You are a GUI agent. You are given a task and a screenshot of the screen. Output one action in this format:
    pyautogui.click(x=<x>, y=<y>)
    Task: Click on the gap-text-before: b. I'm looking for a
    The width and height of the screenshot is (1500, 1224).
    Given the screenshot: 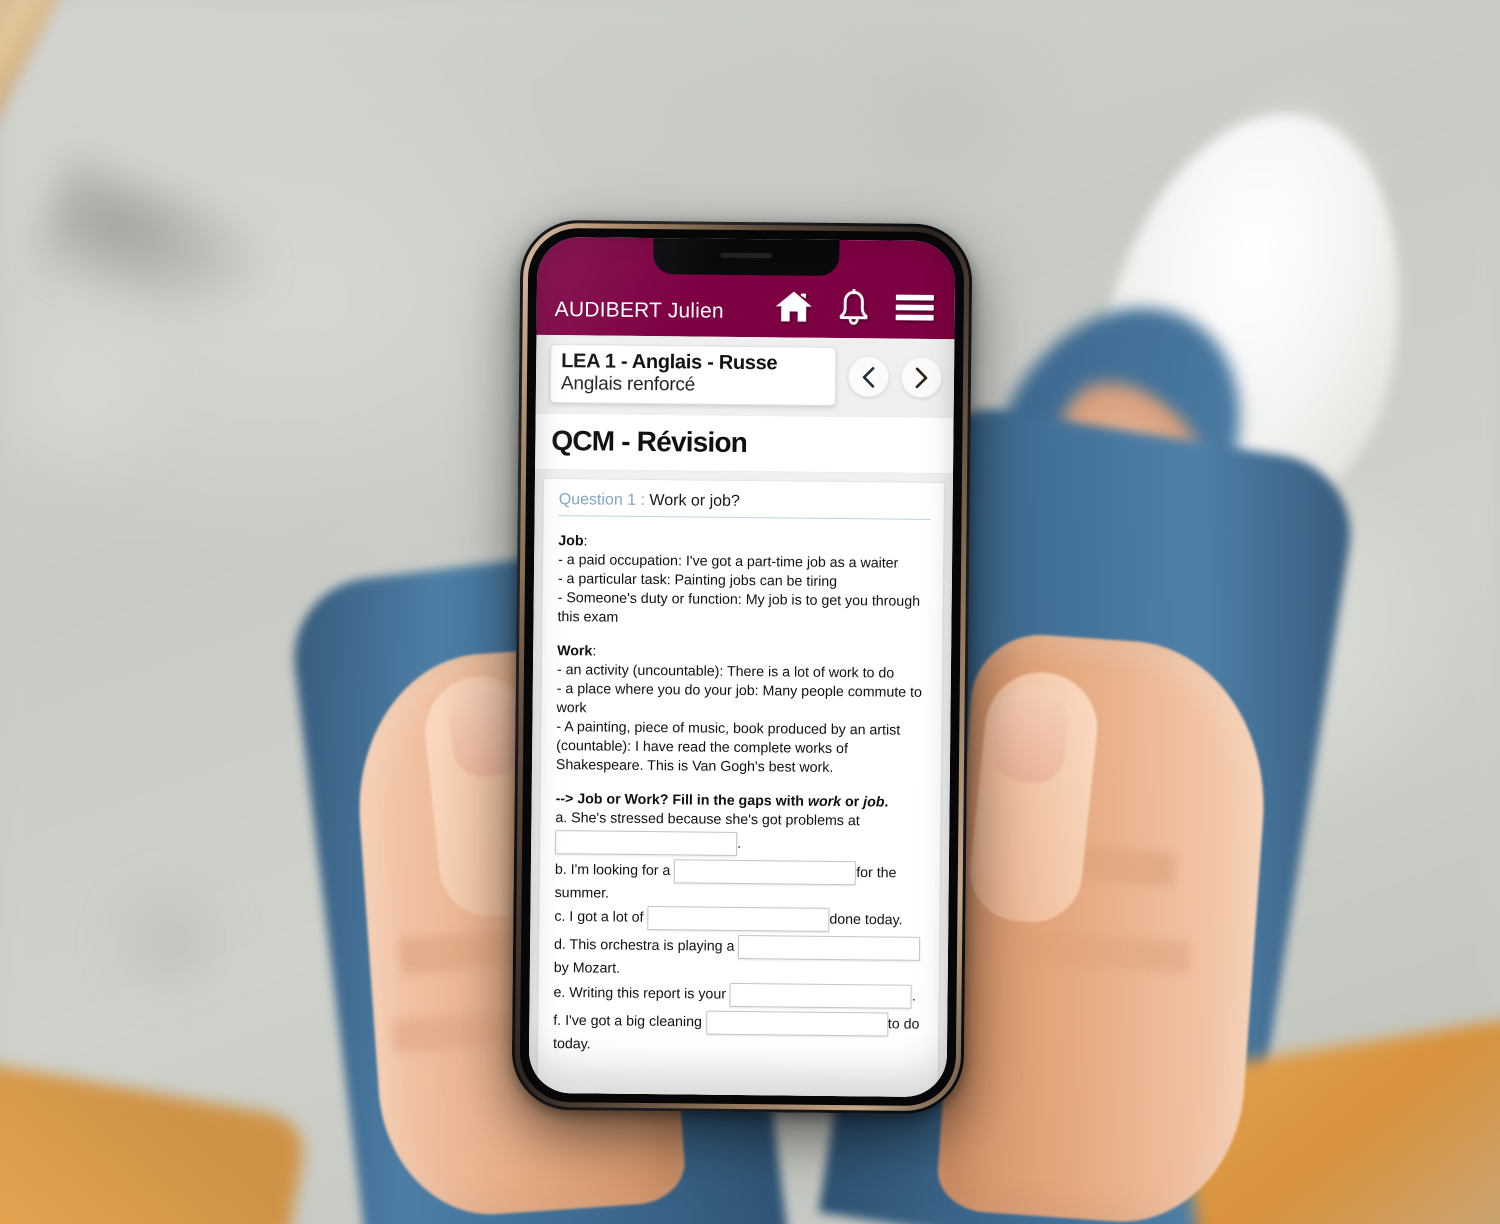 What is the action you would take?
    pyautogui.click(x=614, y=871)
    